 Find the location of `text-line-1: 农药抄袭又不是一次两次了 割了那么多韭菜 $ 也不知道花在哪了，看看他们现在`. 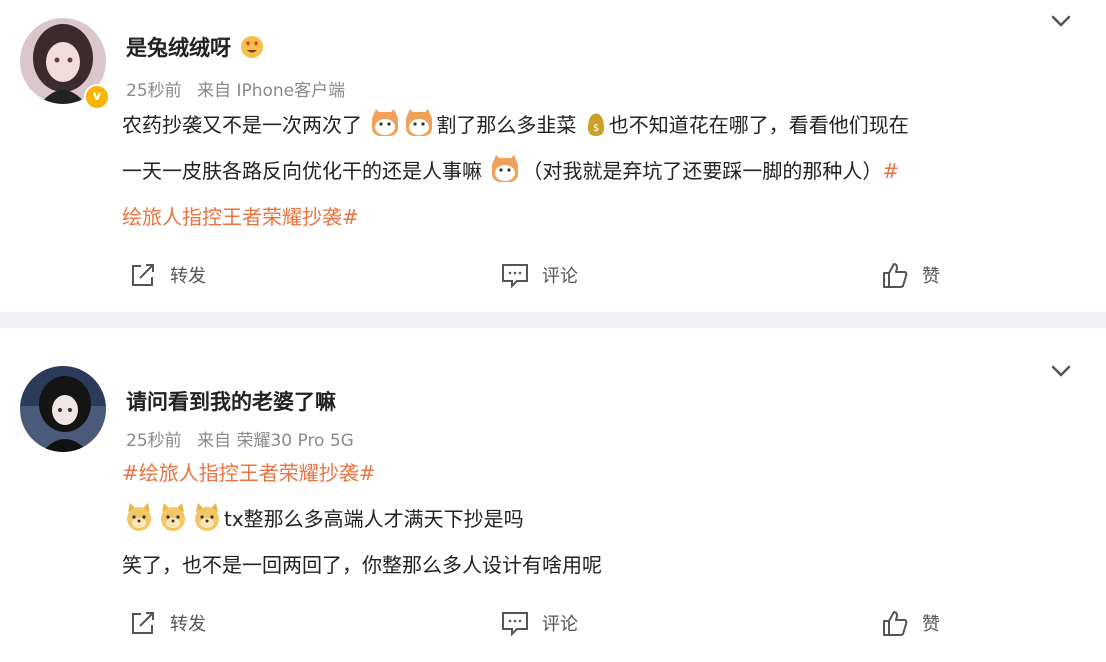

text-line-1: 农药抄袭又不是一次两次了 割了那么多韭菜 $ 也不知道花在哪了，看看他们现在 is located at coordinates (599, 125).